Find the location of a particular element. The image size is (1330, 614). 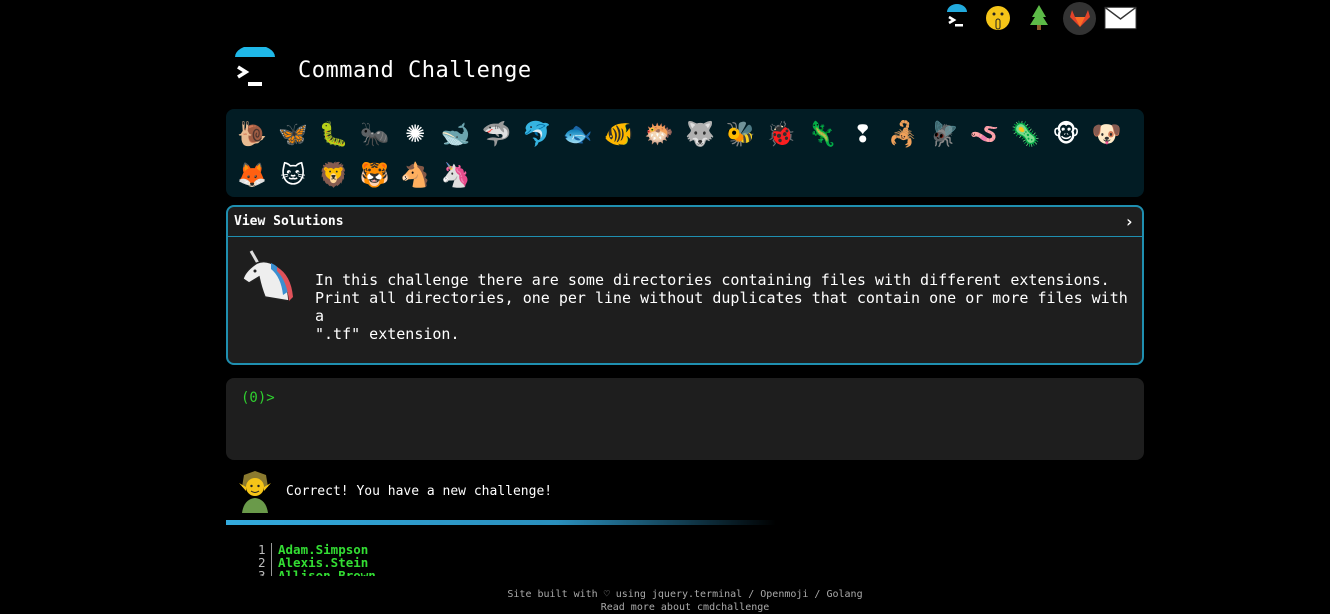

feedback-message: Correct! You have a new challenge! is located at coordinates (394, 491).